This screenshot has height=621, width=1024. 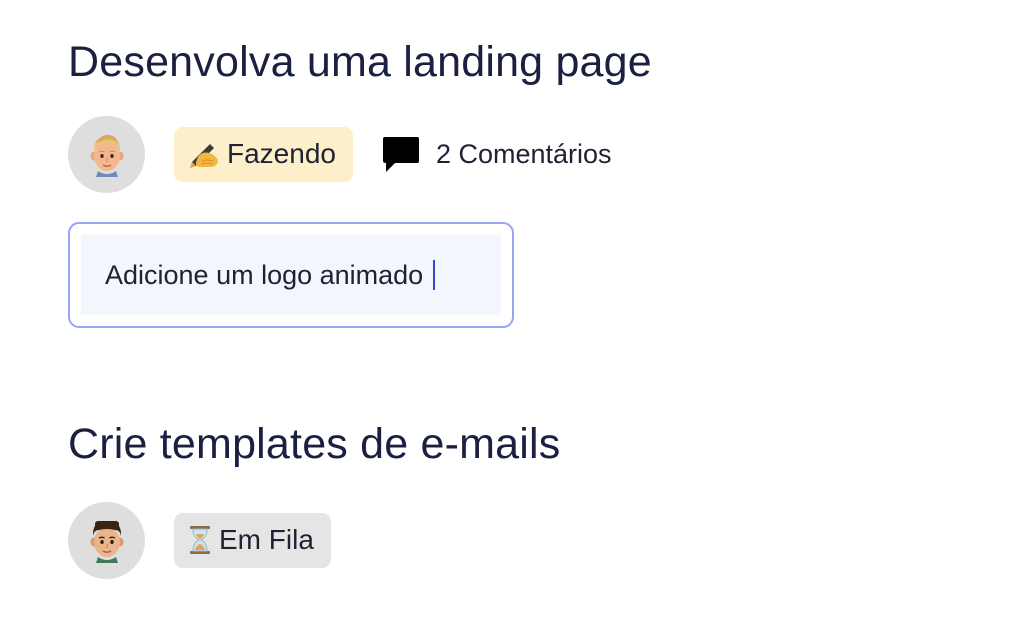 I want to click on hourglass-icon, so click(x=200, y=540).